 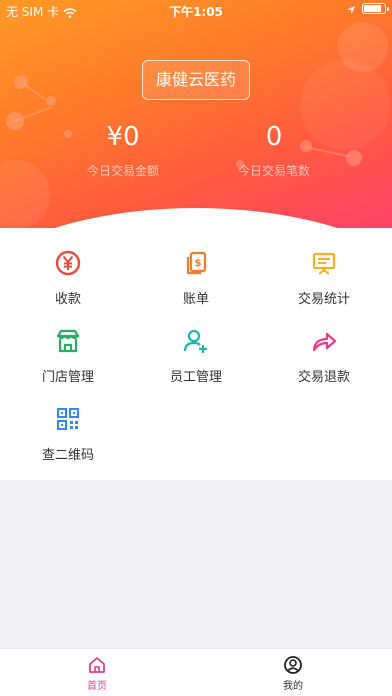 I want to click on tab-home: 首页, so click(x=97, y=673).